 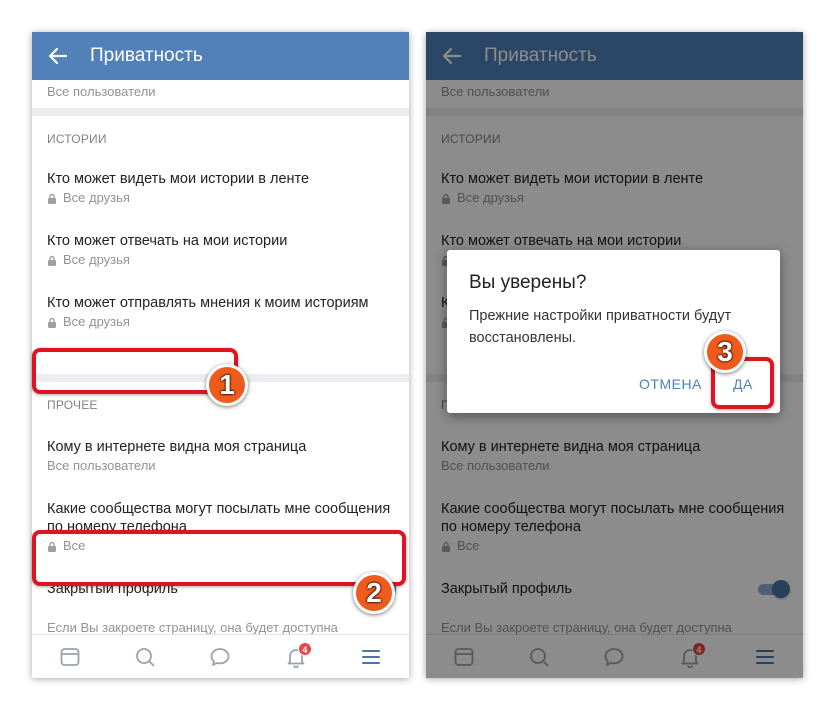 What do you see at coordinates (72, 405) in the screenshot?
I see `section-header-other: ПРОЧЕЕ` at bounding box center [72, 405].